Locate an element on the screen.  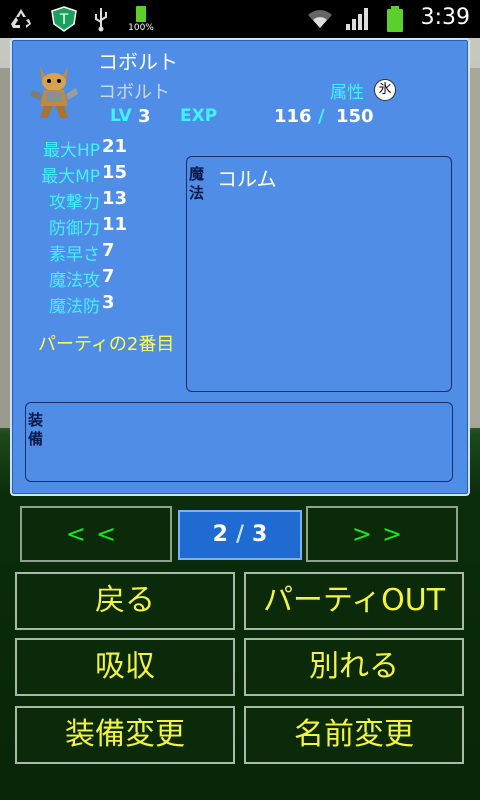
status-bar: T 100% 3:39 is located at coordinates (240, 19).